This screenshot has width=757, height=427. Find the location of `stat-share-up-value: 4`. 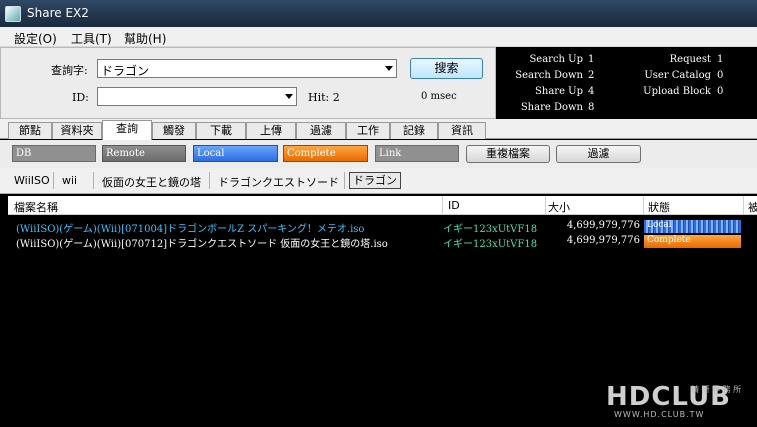

stat-share-up-value: 4 is located at coordinates (591, 91).